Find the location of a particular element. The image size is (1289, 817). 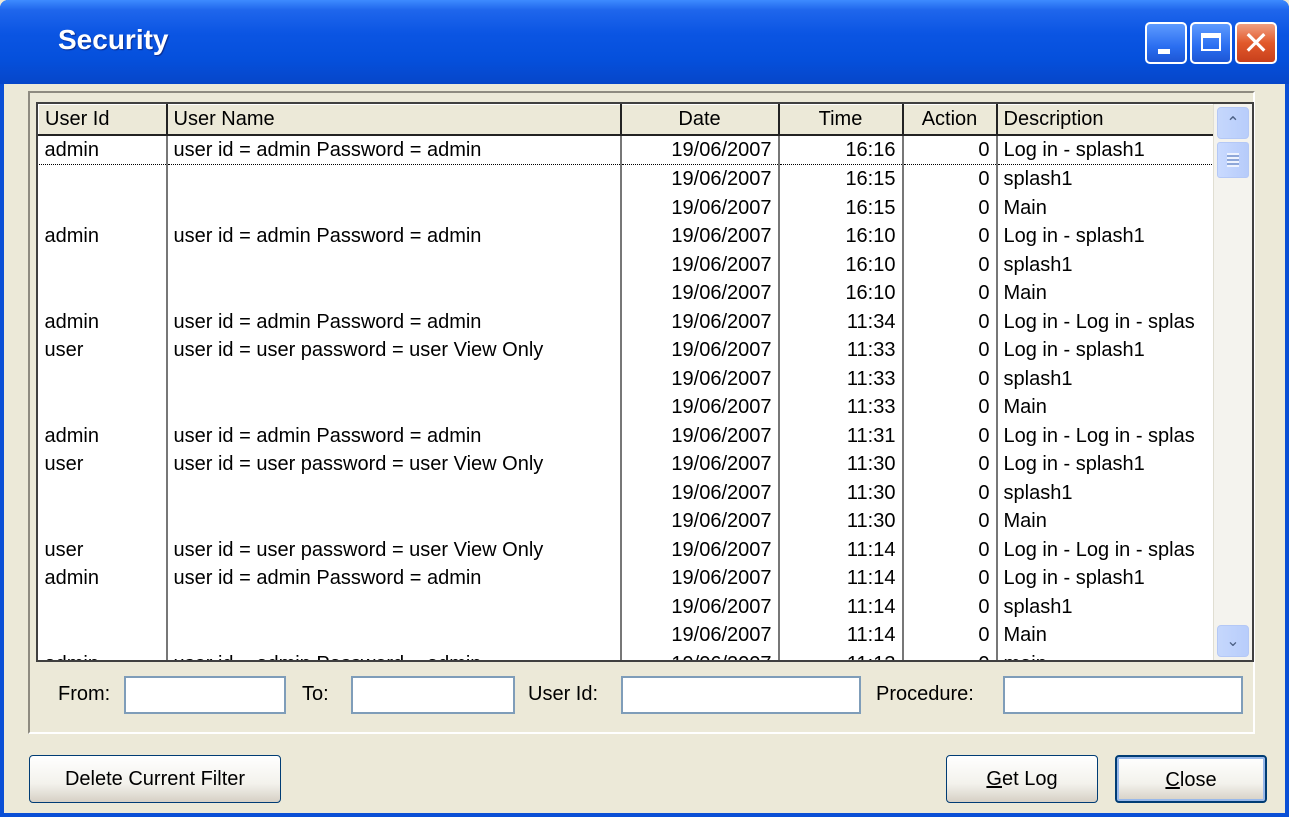

title-bar: Security ✕ is located at coordinates (644, 42).